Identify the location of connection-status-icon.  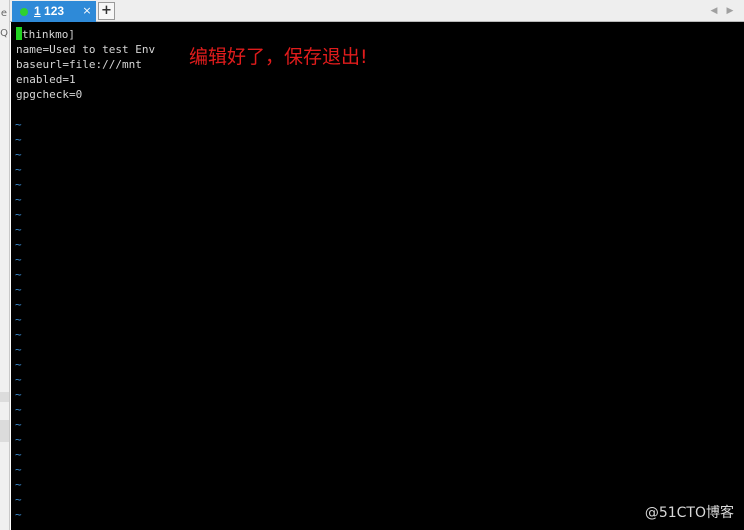
(24, 12).